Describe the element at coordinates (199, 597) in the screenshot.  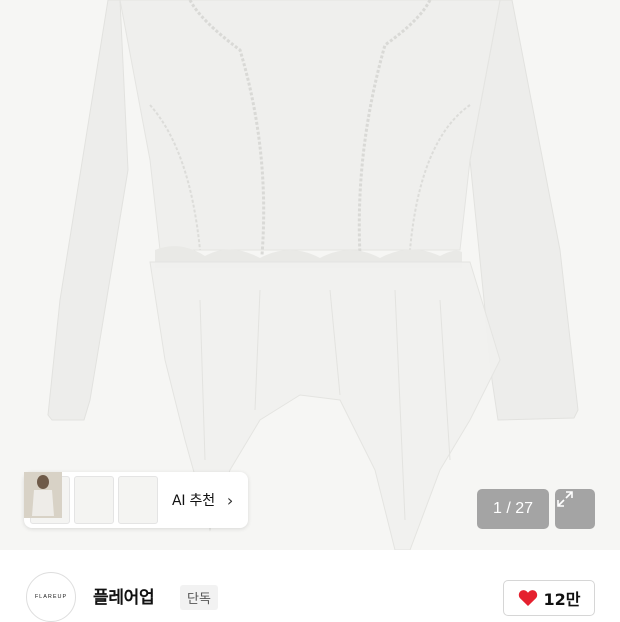
I see `exclusive-badge: 단독` at that location.